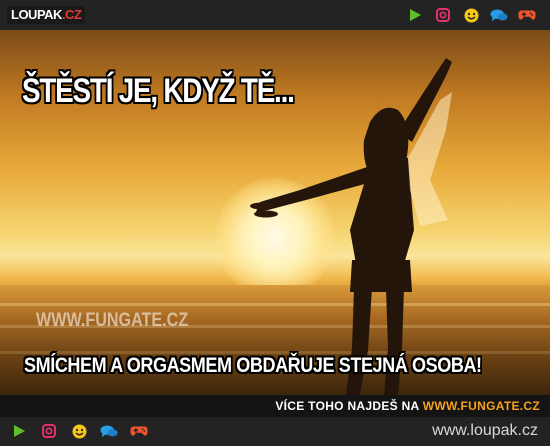 This screenshot has height=446, width=550. What do you see at coordinates (347, 406) in the screenshot?
I see `promo-label: VÍCE TOHO NAJDEŠ NA` at bounding box center [347, 406].